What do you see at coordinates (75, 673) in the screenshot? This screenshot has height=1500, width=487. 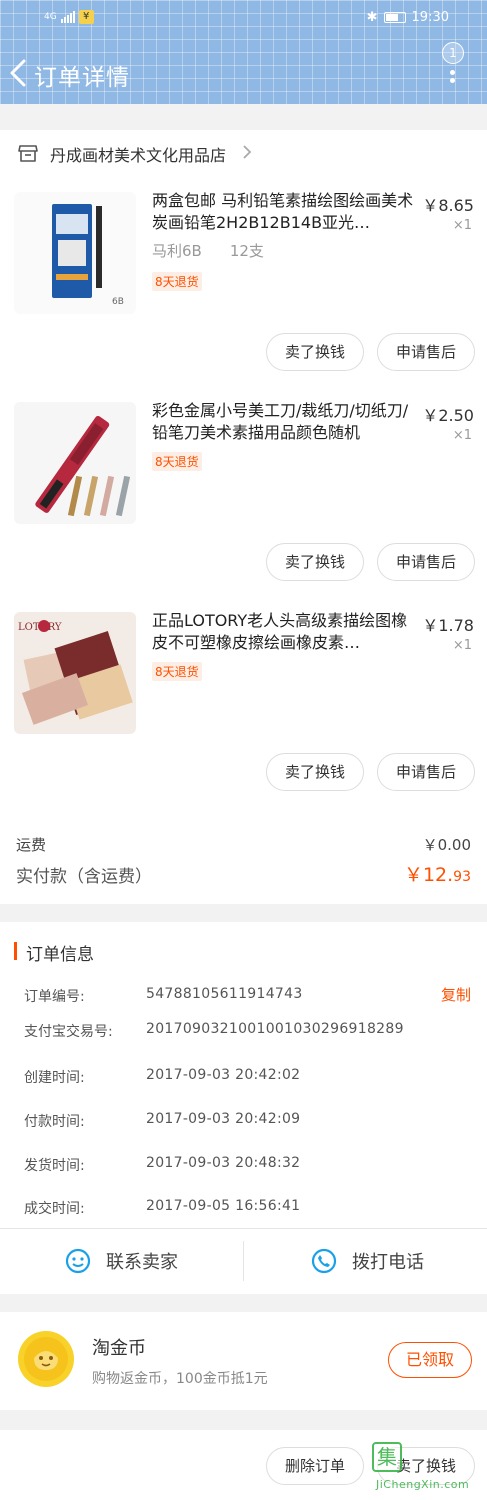 I see `product-image-eraser: LOTORY` at bounding box center [75, 673].